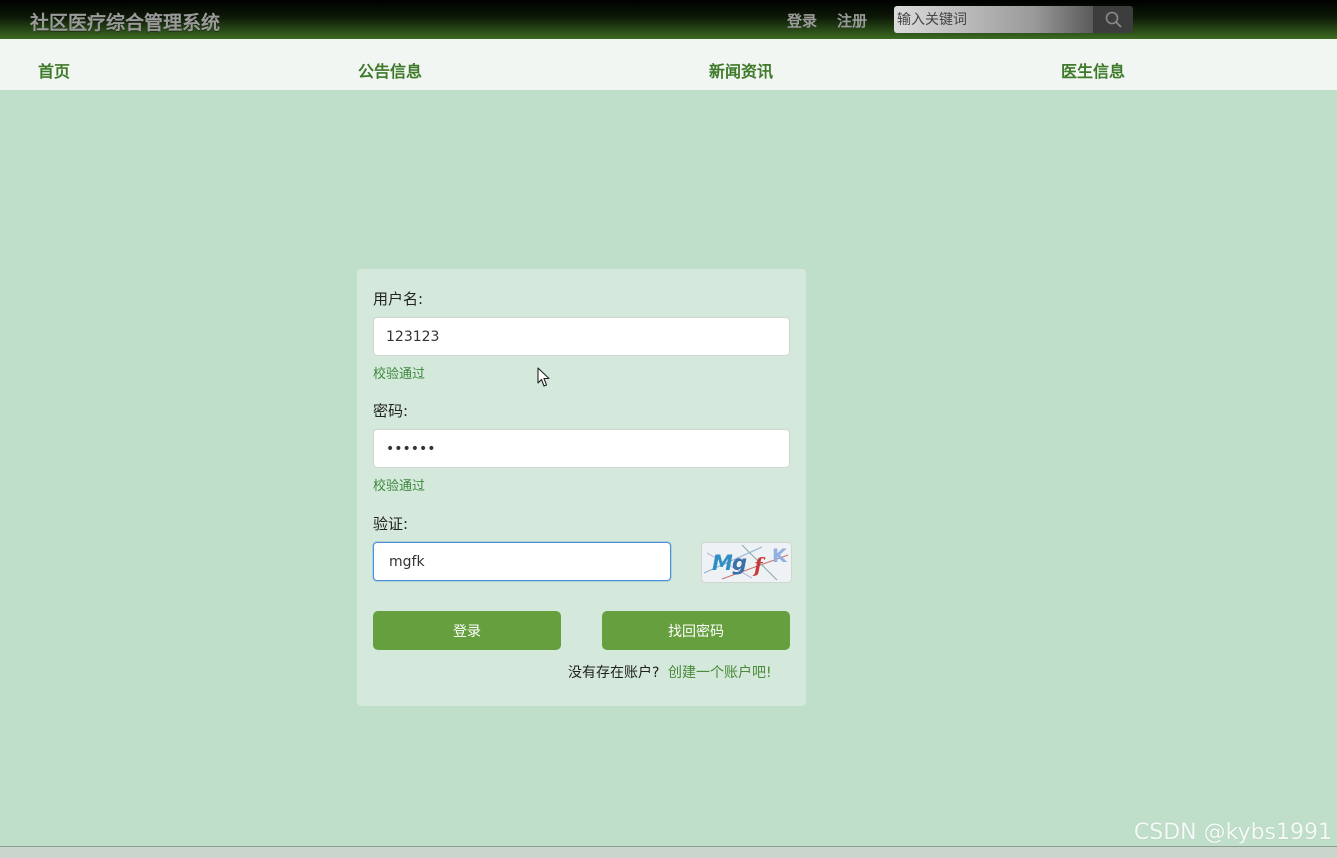 The image size is (1337, 858). Describe the element at coordinates (399, 374) in the screenshot. I see `username-status: 校验通过` at that location.